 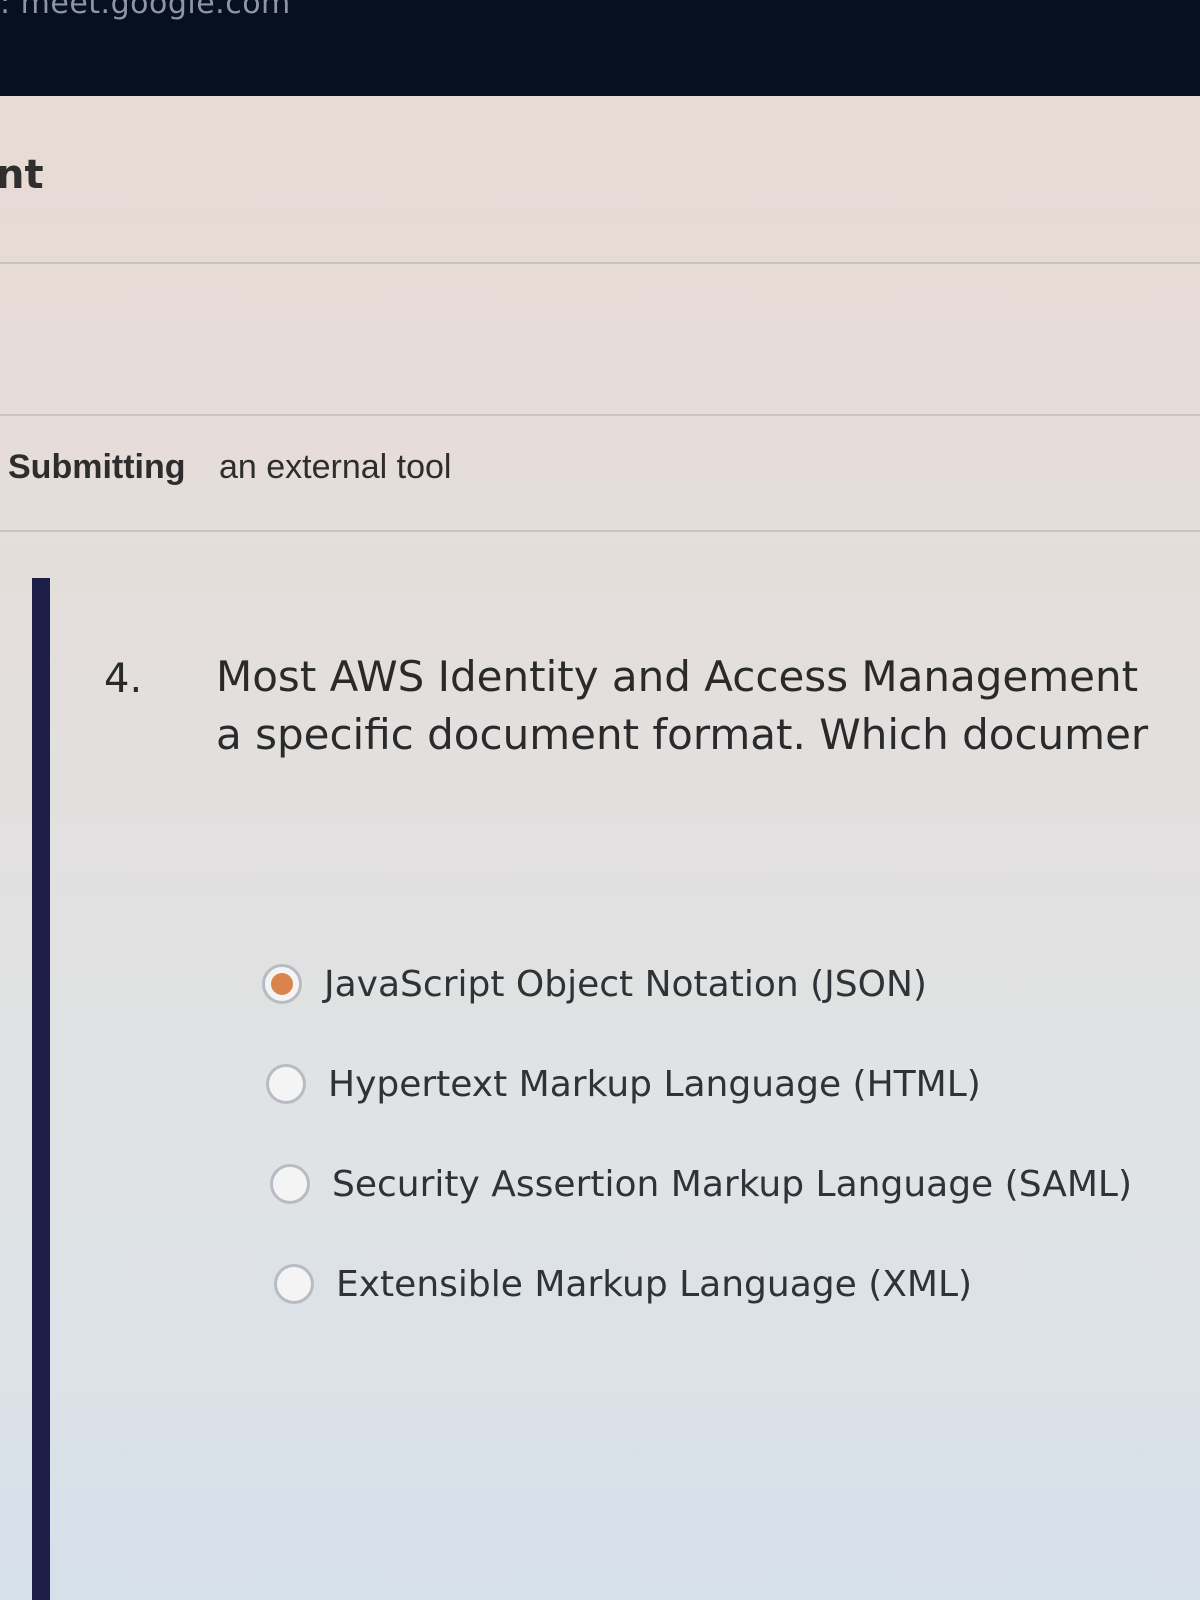 I want to click on option-label: JavaScript Object Notation (JSON), so click(x=625, y=984).